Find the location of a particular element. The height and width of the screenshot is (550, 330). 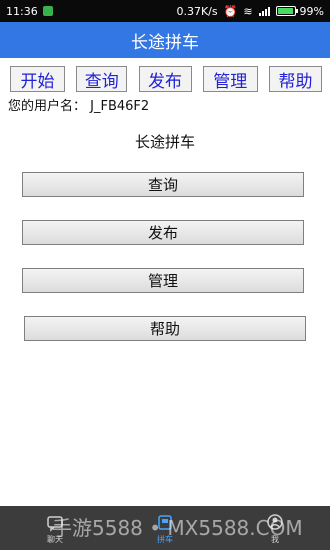

bottom-nav: 聊天 拼车 我 is located at coordinates (165, 528).